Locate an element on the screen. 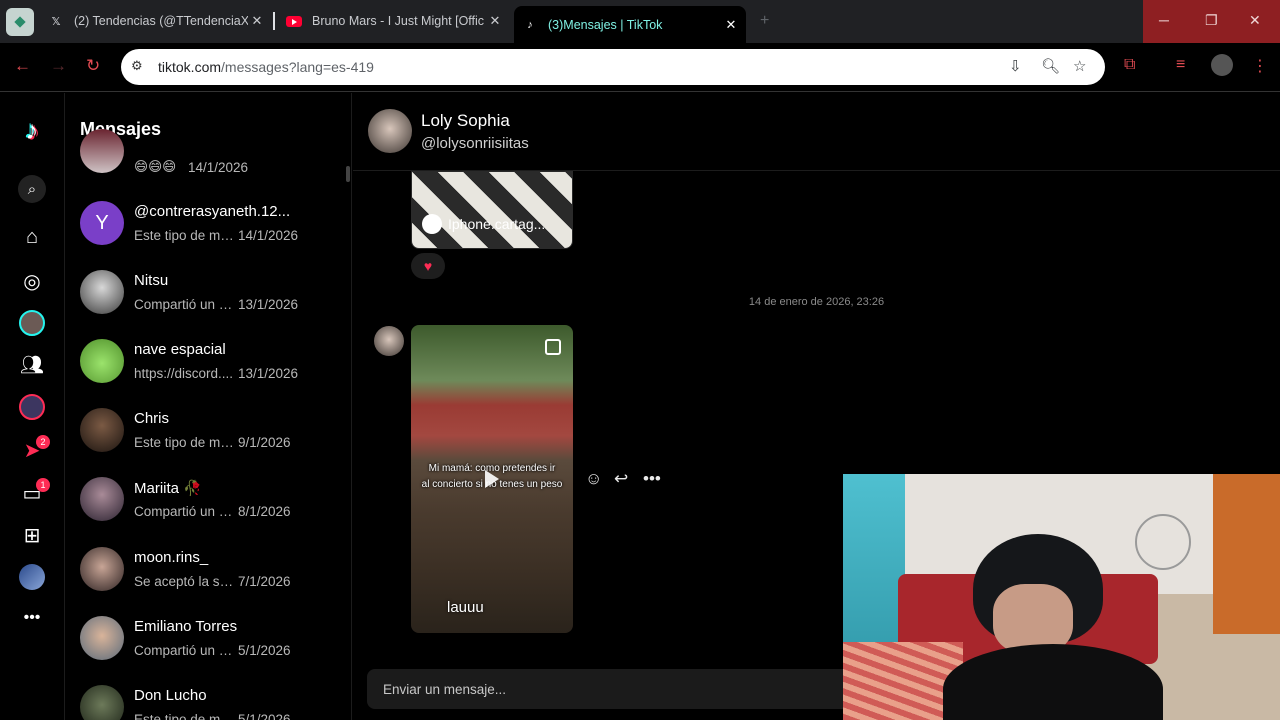  webcam-fan is located at coordinates (1163, 542).